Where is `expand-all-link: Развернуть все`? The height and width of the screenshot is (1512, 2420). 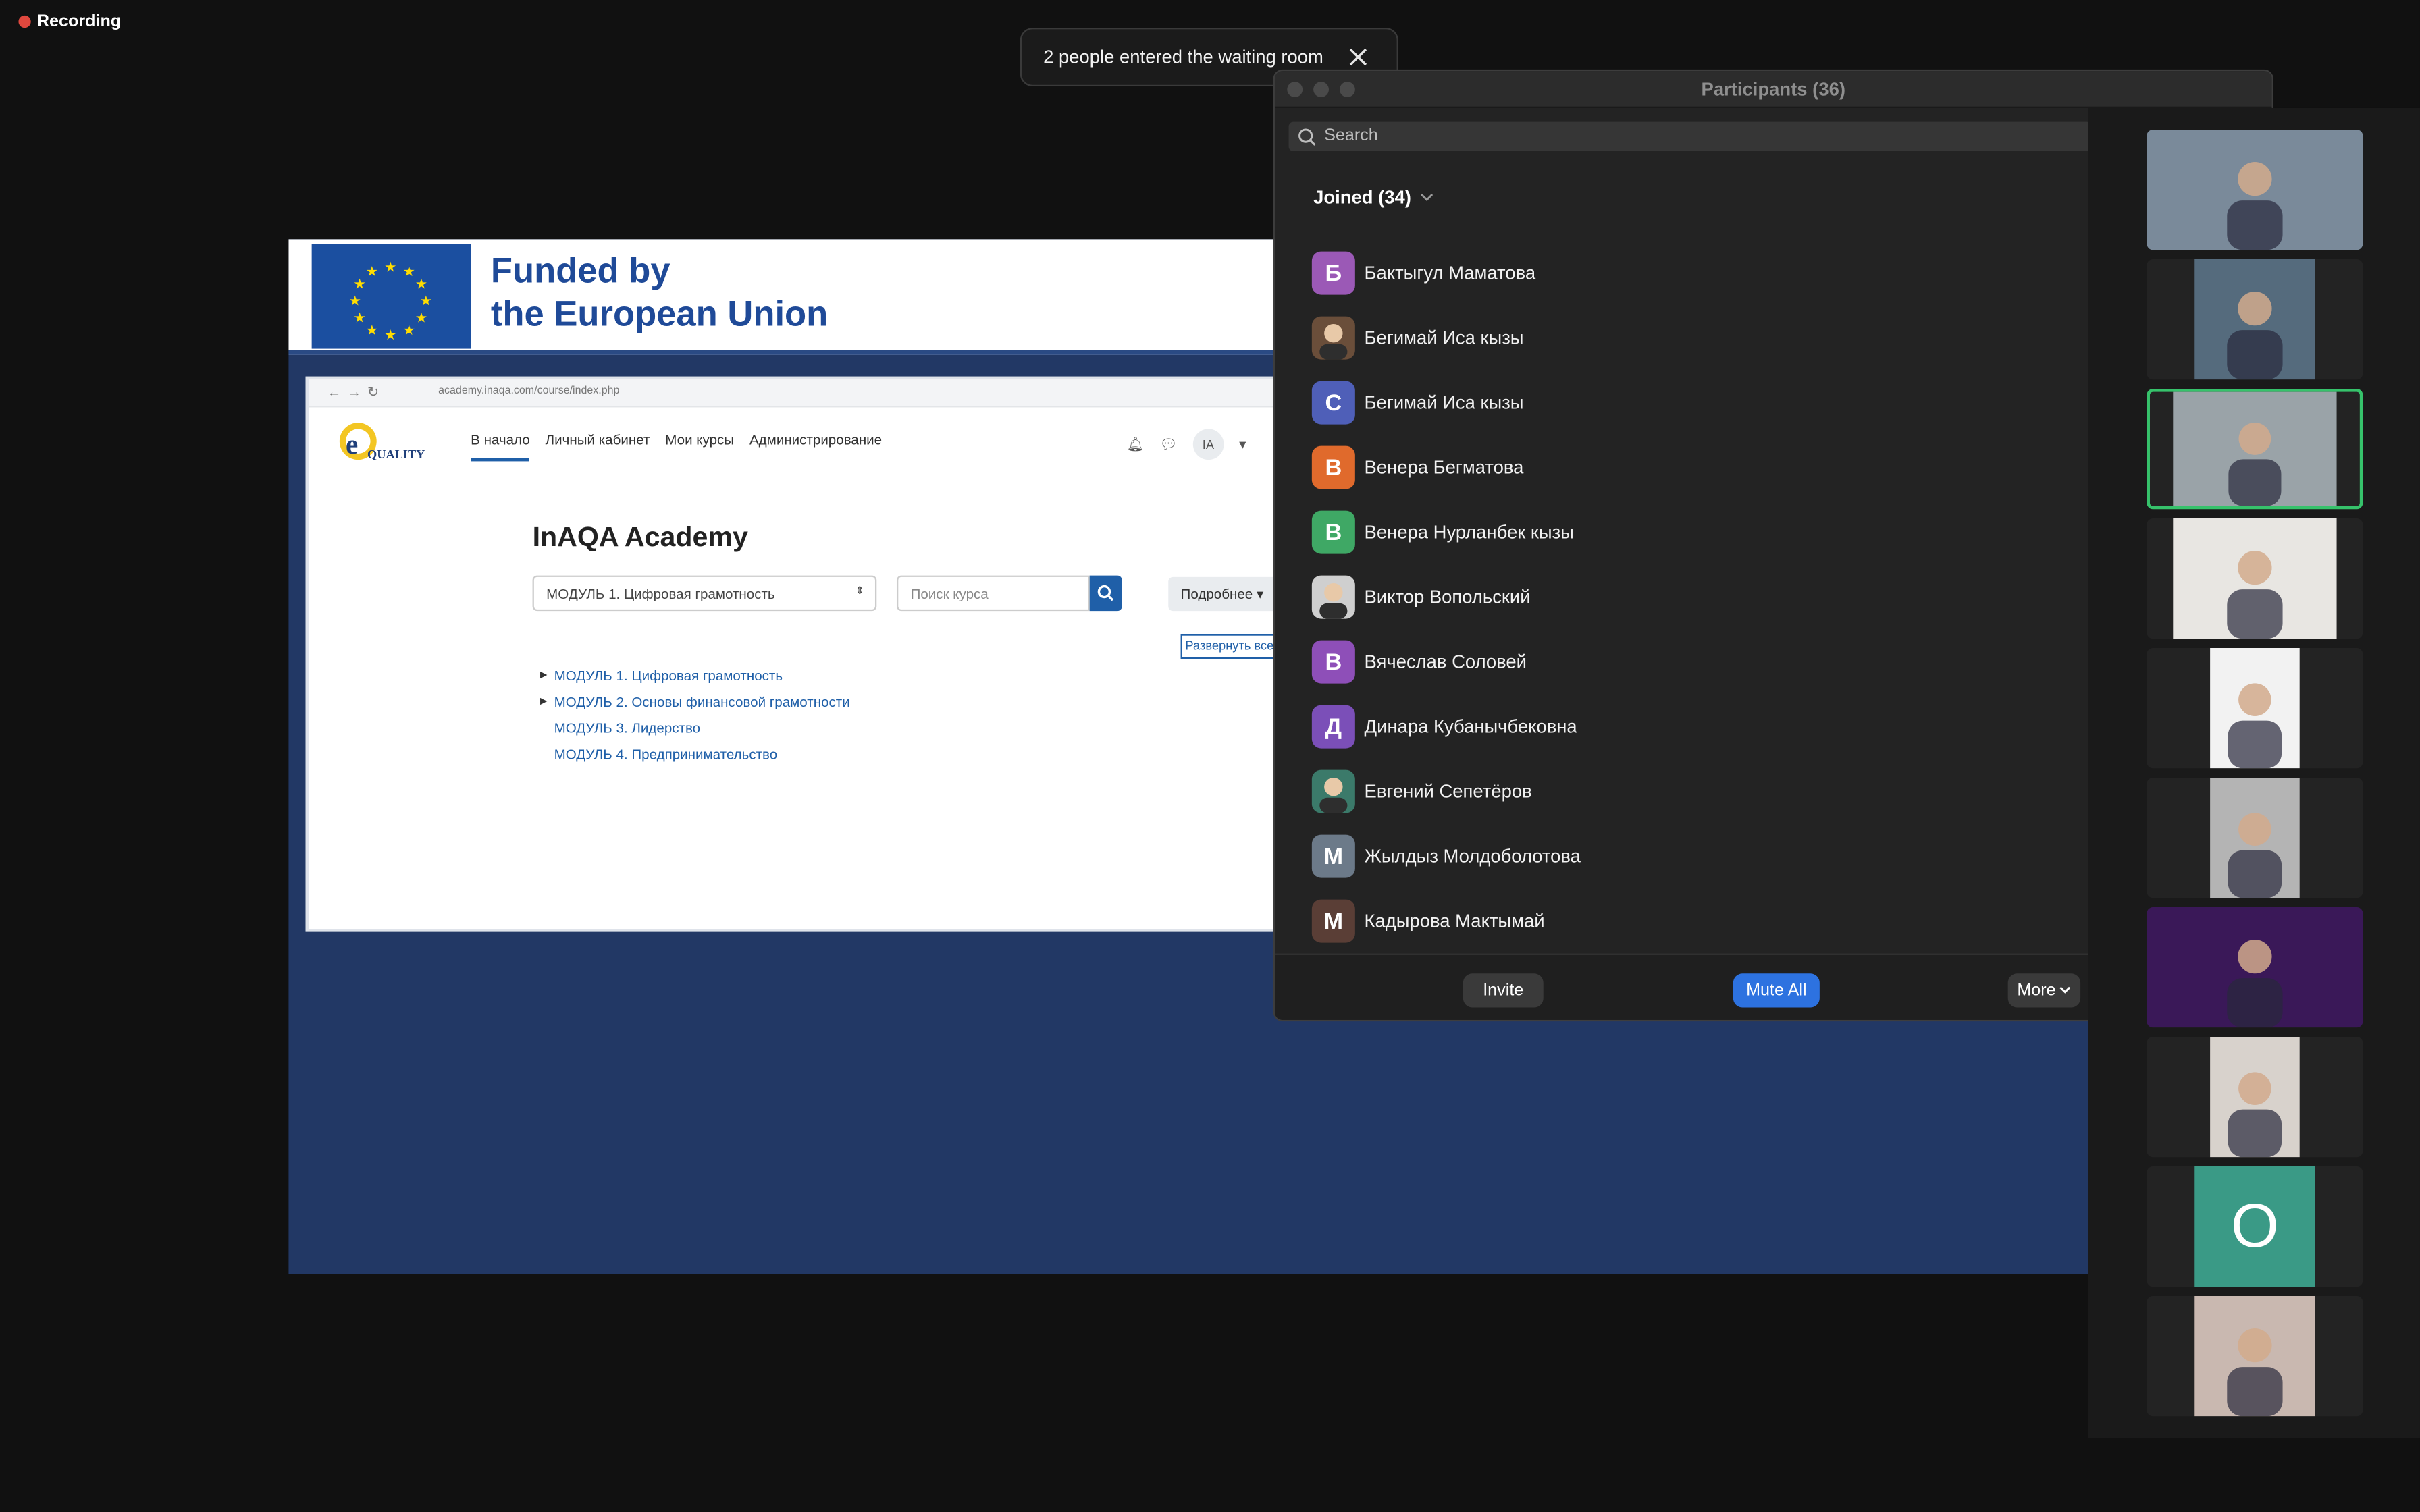
expand-all-link: Развернуть все is located at coordinates (1234, 646).